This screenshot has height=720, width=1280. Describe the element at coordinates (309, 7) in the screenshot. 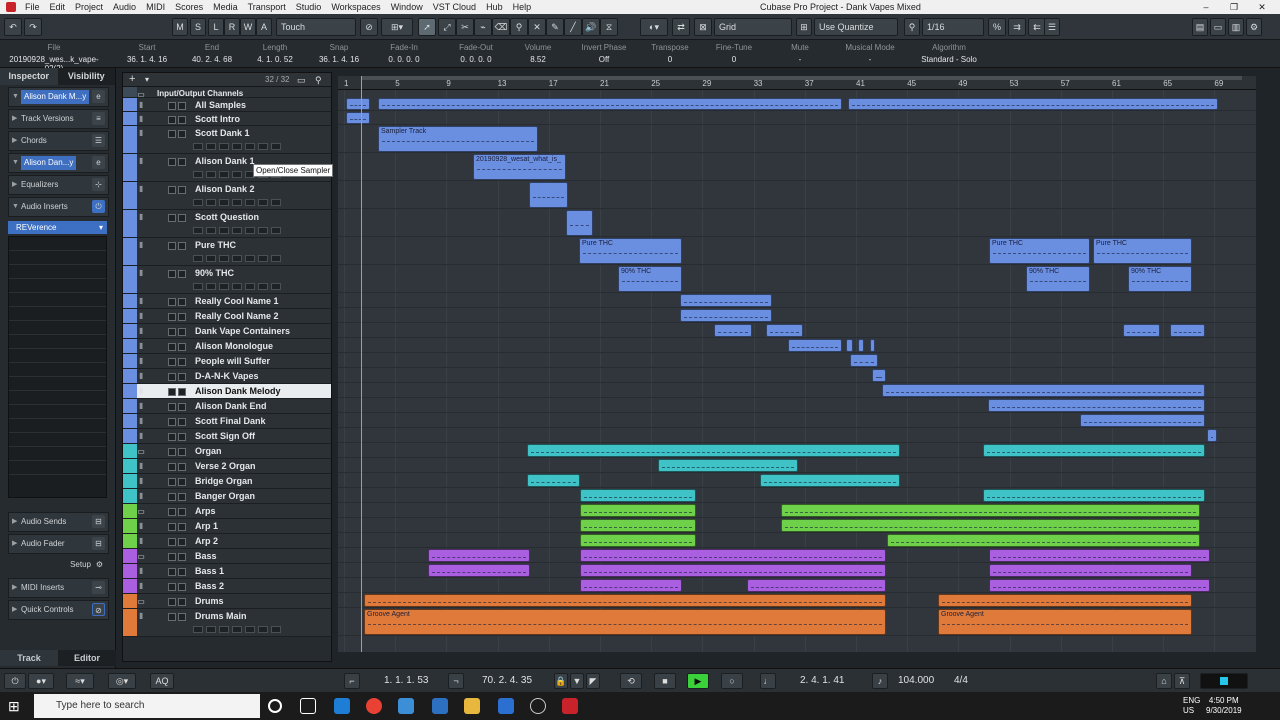

I see `menu-studio: Studio` at that location.